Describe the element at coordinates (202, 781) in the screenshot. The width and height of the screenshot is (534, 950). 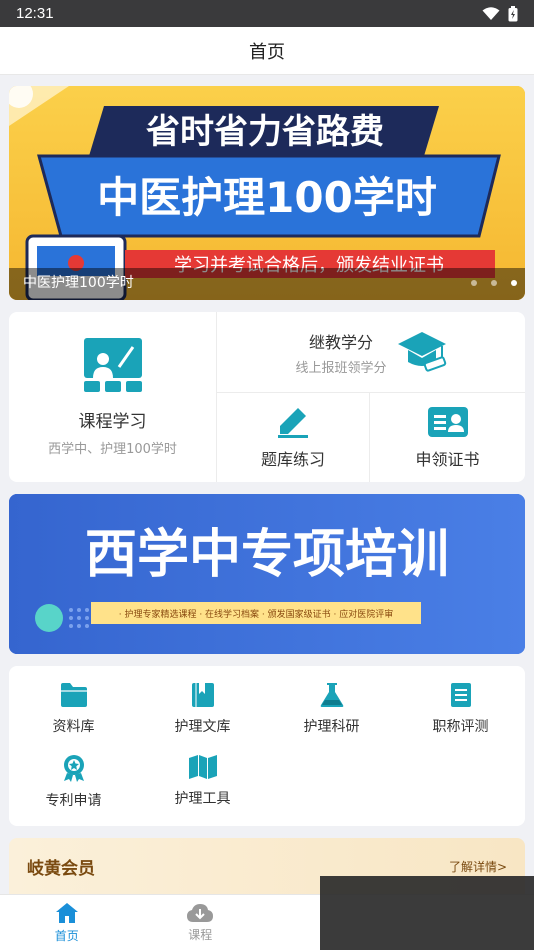
I see `tool-nursing-tools: 护理工具` at that location.